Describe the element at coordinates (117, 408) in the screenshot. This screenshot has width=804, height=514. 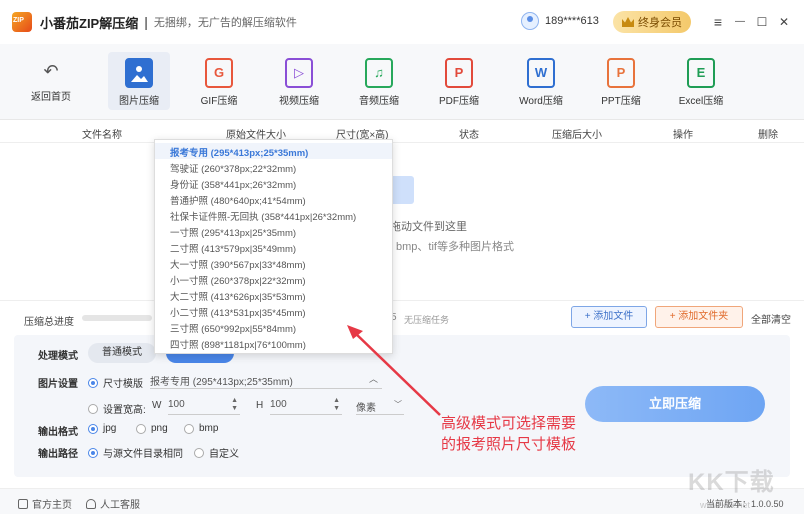
I see `set-wh-radio: 设置宽高:` at that location.